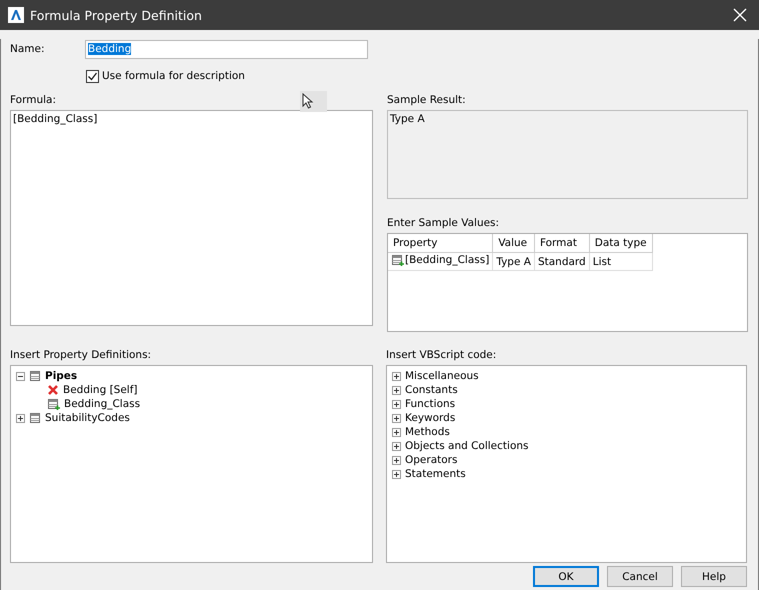 Image resolution: width=759 pixels, height=590 pixels. What do you see at coordinates (313, 101) in the screenshot?
I see `mouse-cursor-icon` at bounding box center [313, 101].